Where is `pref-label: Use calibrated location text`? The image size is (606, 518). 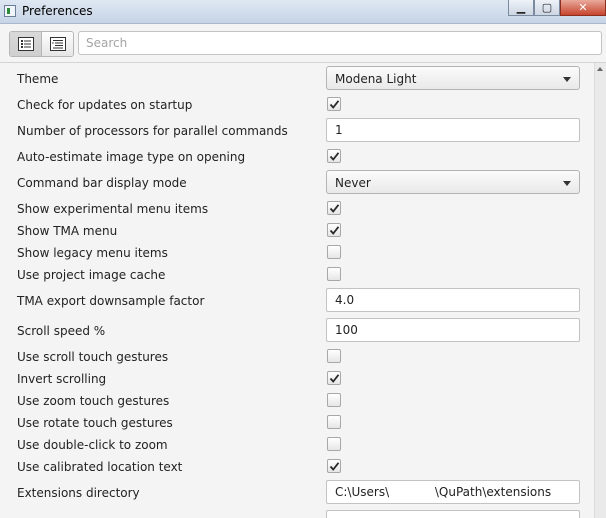
pref-label: Use calibrated location text is located at coordinates (100, 467).